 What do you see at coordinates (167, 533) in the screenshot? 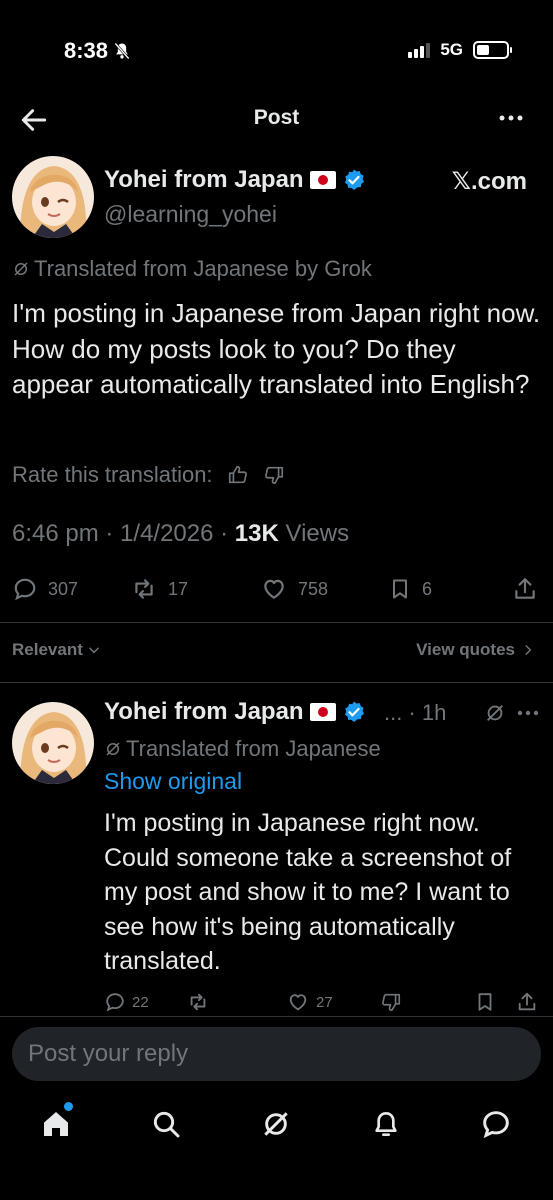
I see `post-date: 1/4/2026` at bounding box center [167, 533].